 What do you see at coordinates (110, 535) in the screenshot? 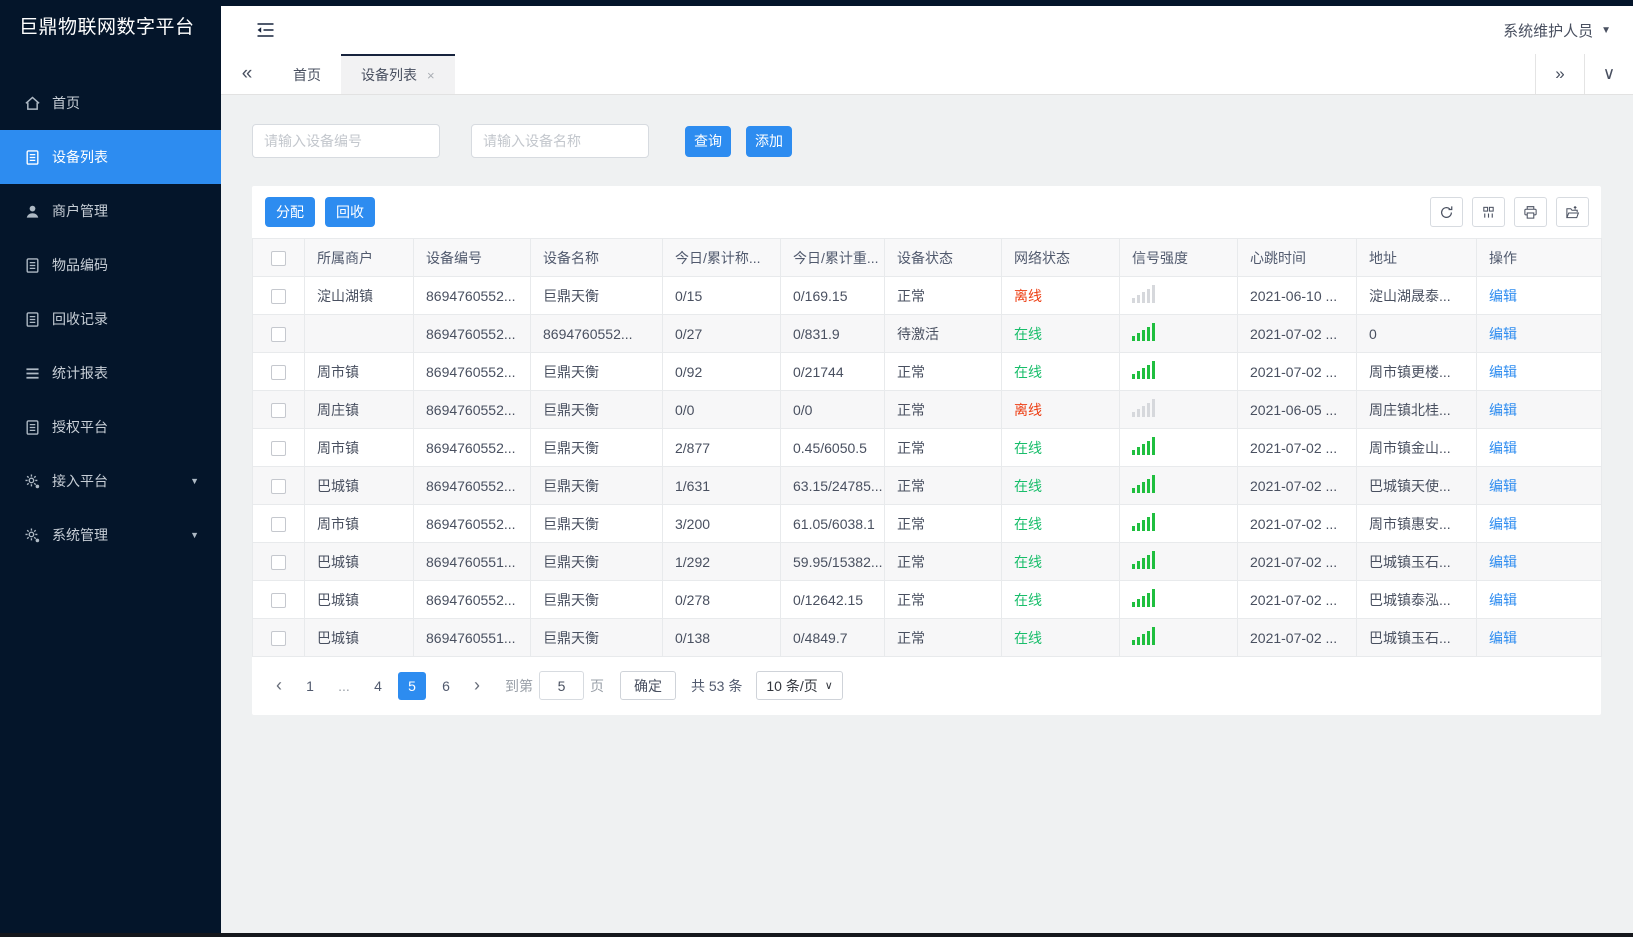
I see `sidebar-item-系统管理: 系统管理 ▼` at bounding box center [110, 535].